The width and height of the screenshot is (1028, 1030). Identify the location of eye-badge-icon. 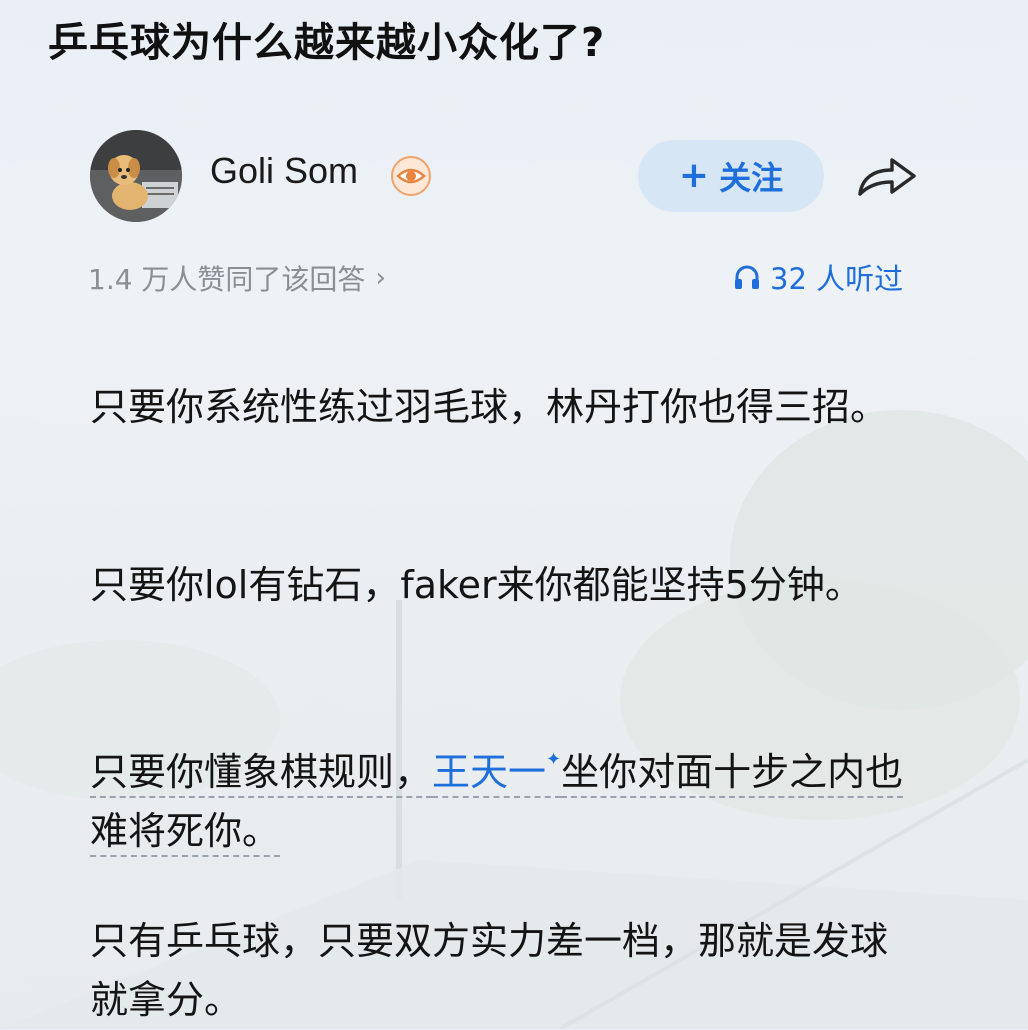
(411, 176).